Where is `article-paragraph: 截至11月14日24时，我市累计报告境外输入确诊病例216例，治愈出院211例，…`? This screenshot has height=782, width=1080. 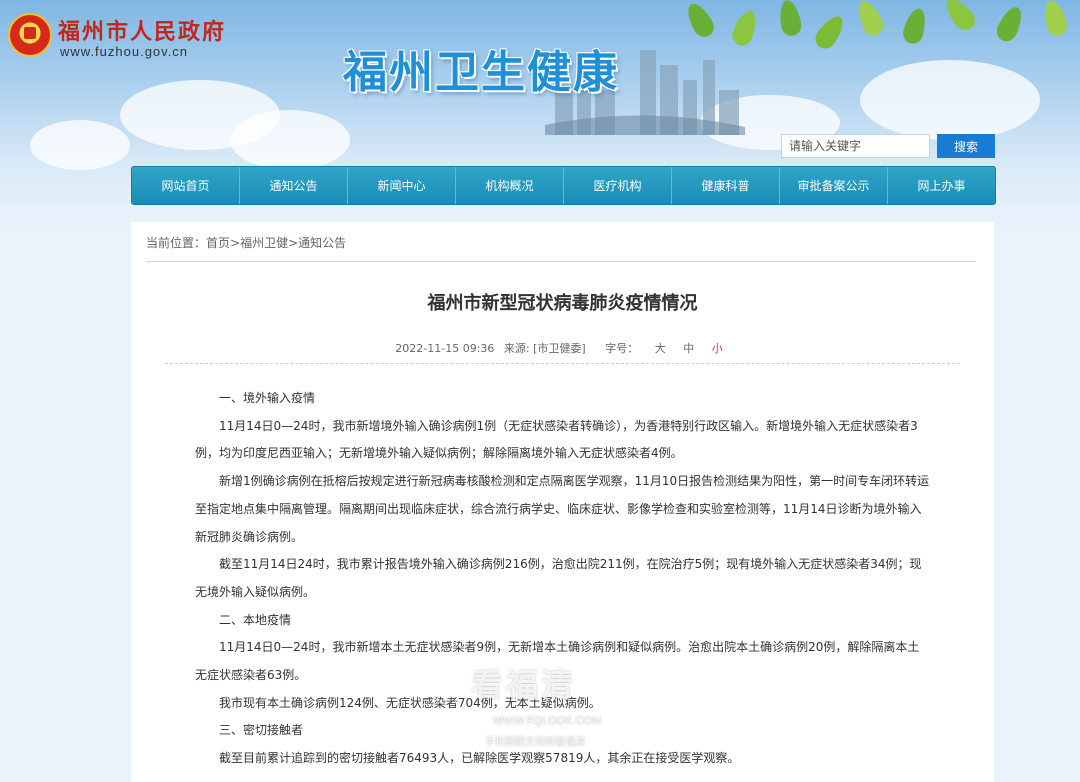 article-paragraph: 截至11月14日24时，我市累计报告境外输入确诊病例216例，治愈出院211例，… is located at coordinates (558, 578).